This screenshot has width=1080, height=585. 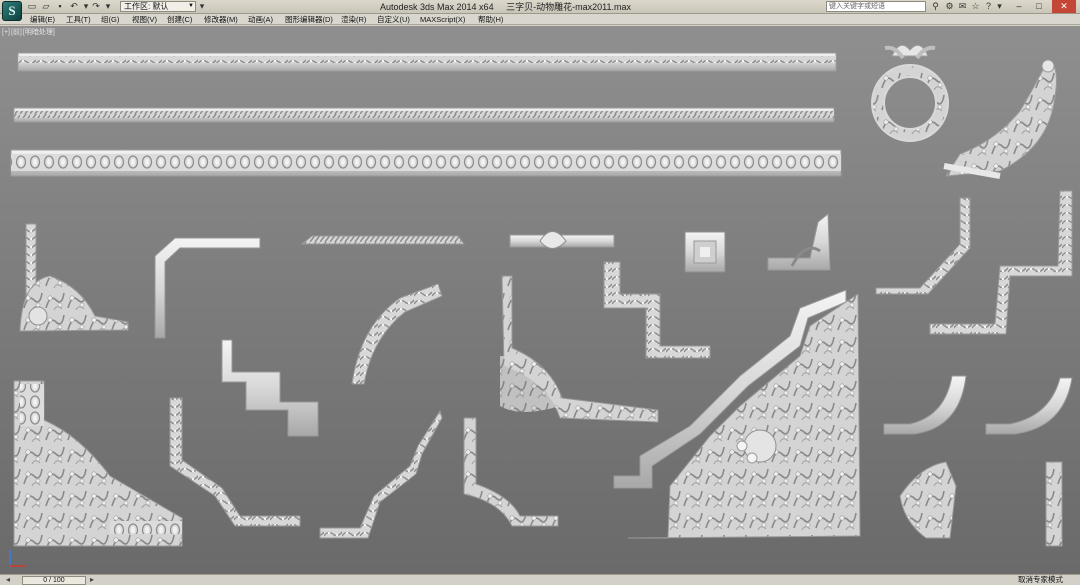 I want to click on redo-icon: ↷, so click(x=96, y=6).